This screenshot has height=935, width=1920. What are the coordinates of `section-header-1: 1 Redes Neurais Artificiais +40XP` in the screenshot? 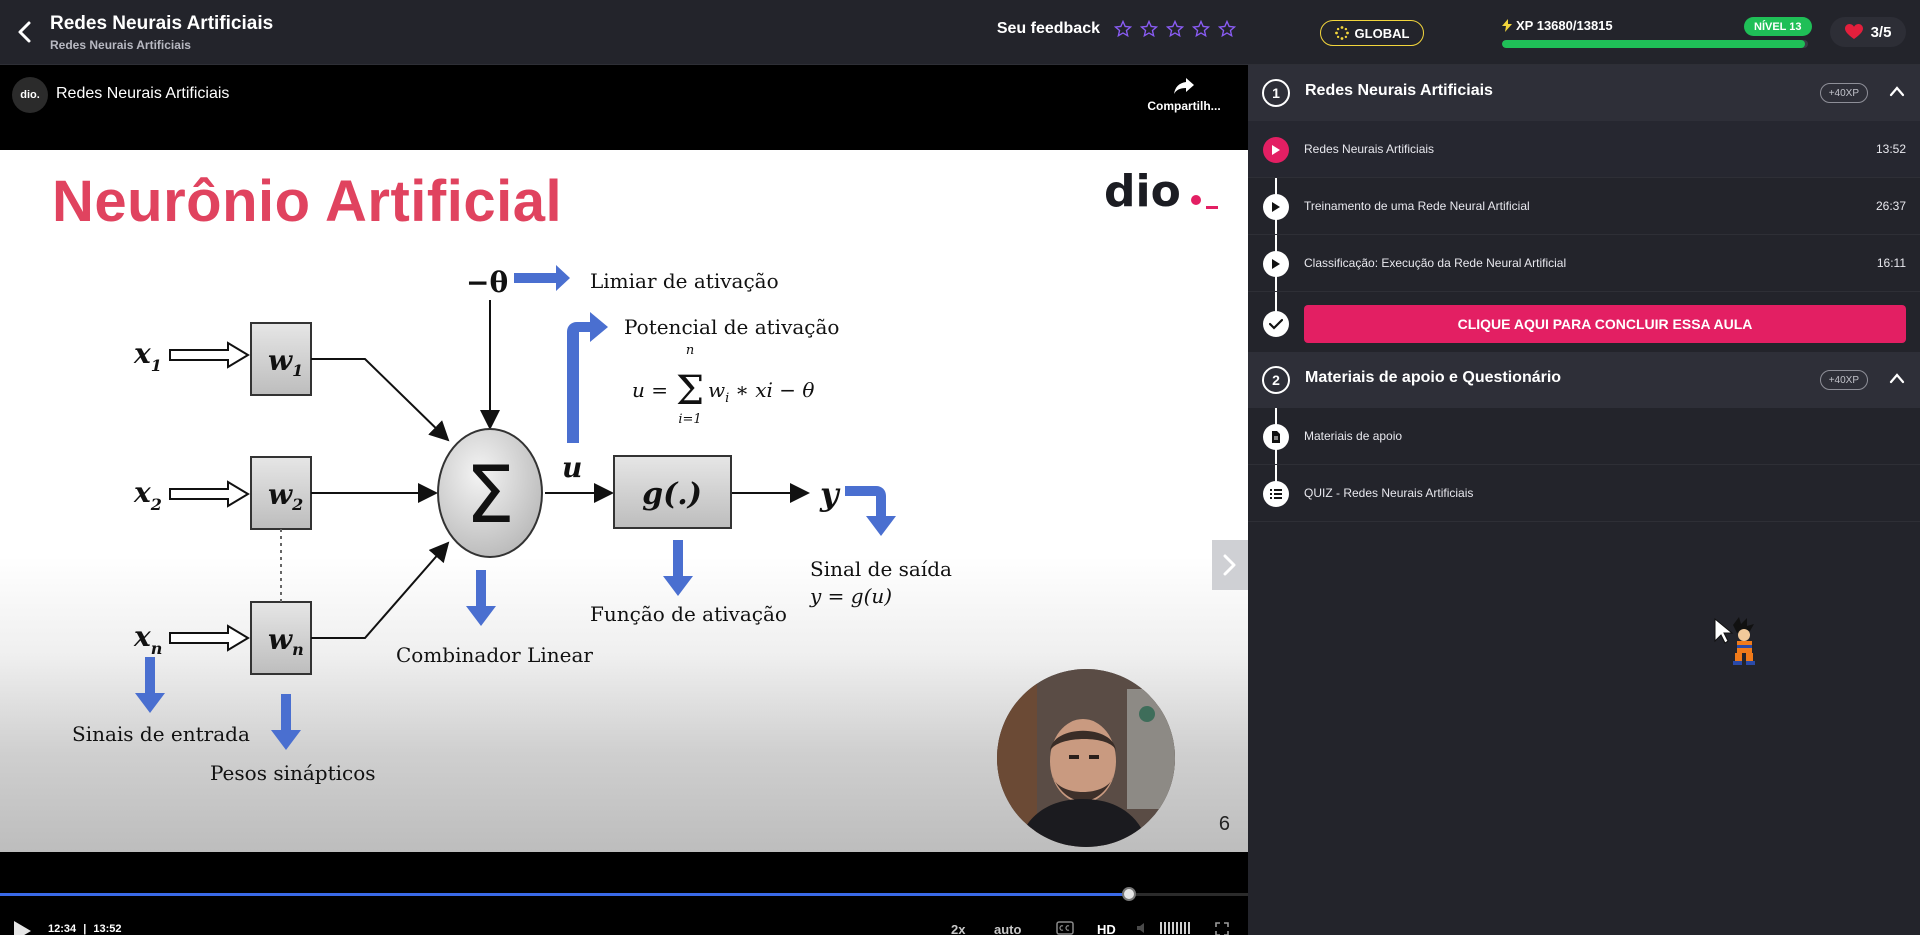 It's located at (1584, 93).